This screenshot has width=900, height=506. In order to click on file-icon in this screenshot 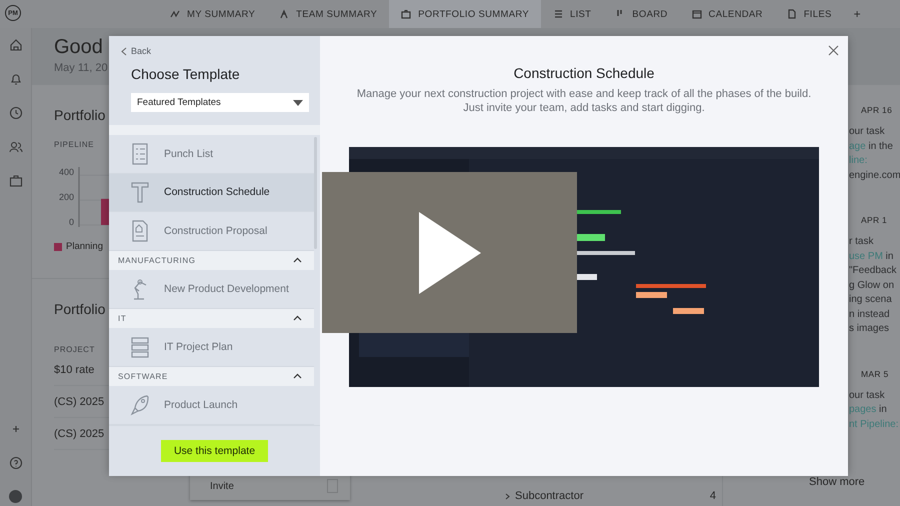, I will do `click(791, 14)`.